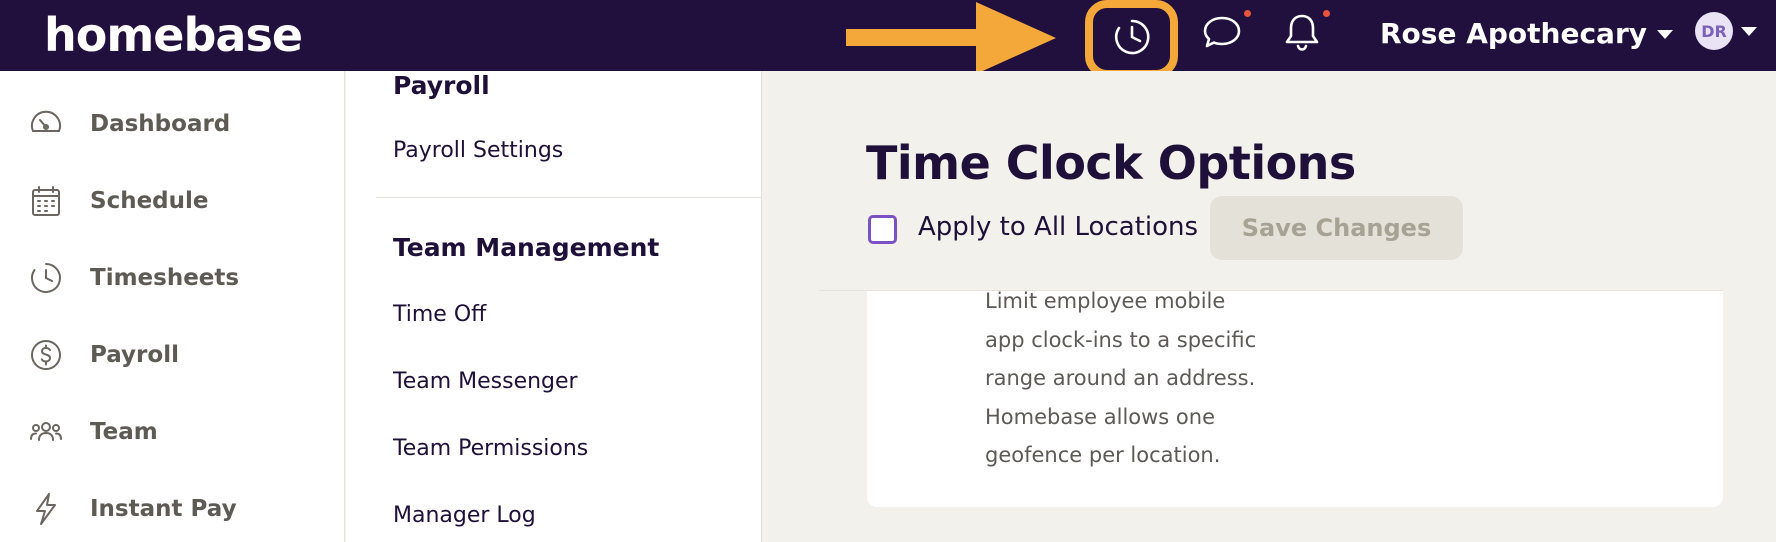  Describe the element at coordinates (93, 432) in the screenshot. I see `sidebar-item-team: Team` at that location.